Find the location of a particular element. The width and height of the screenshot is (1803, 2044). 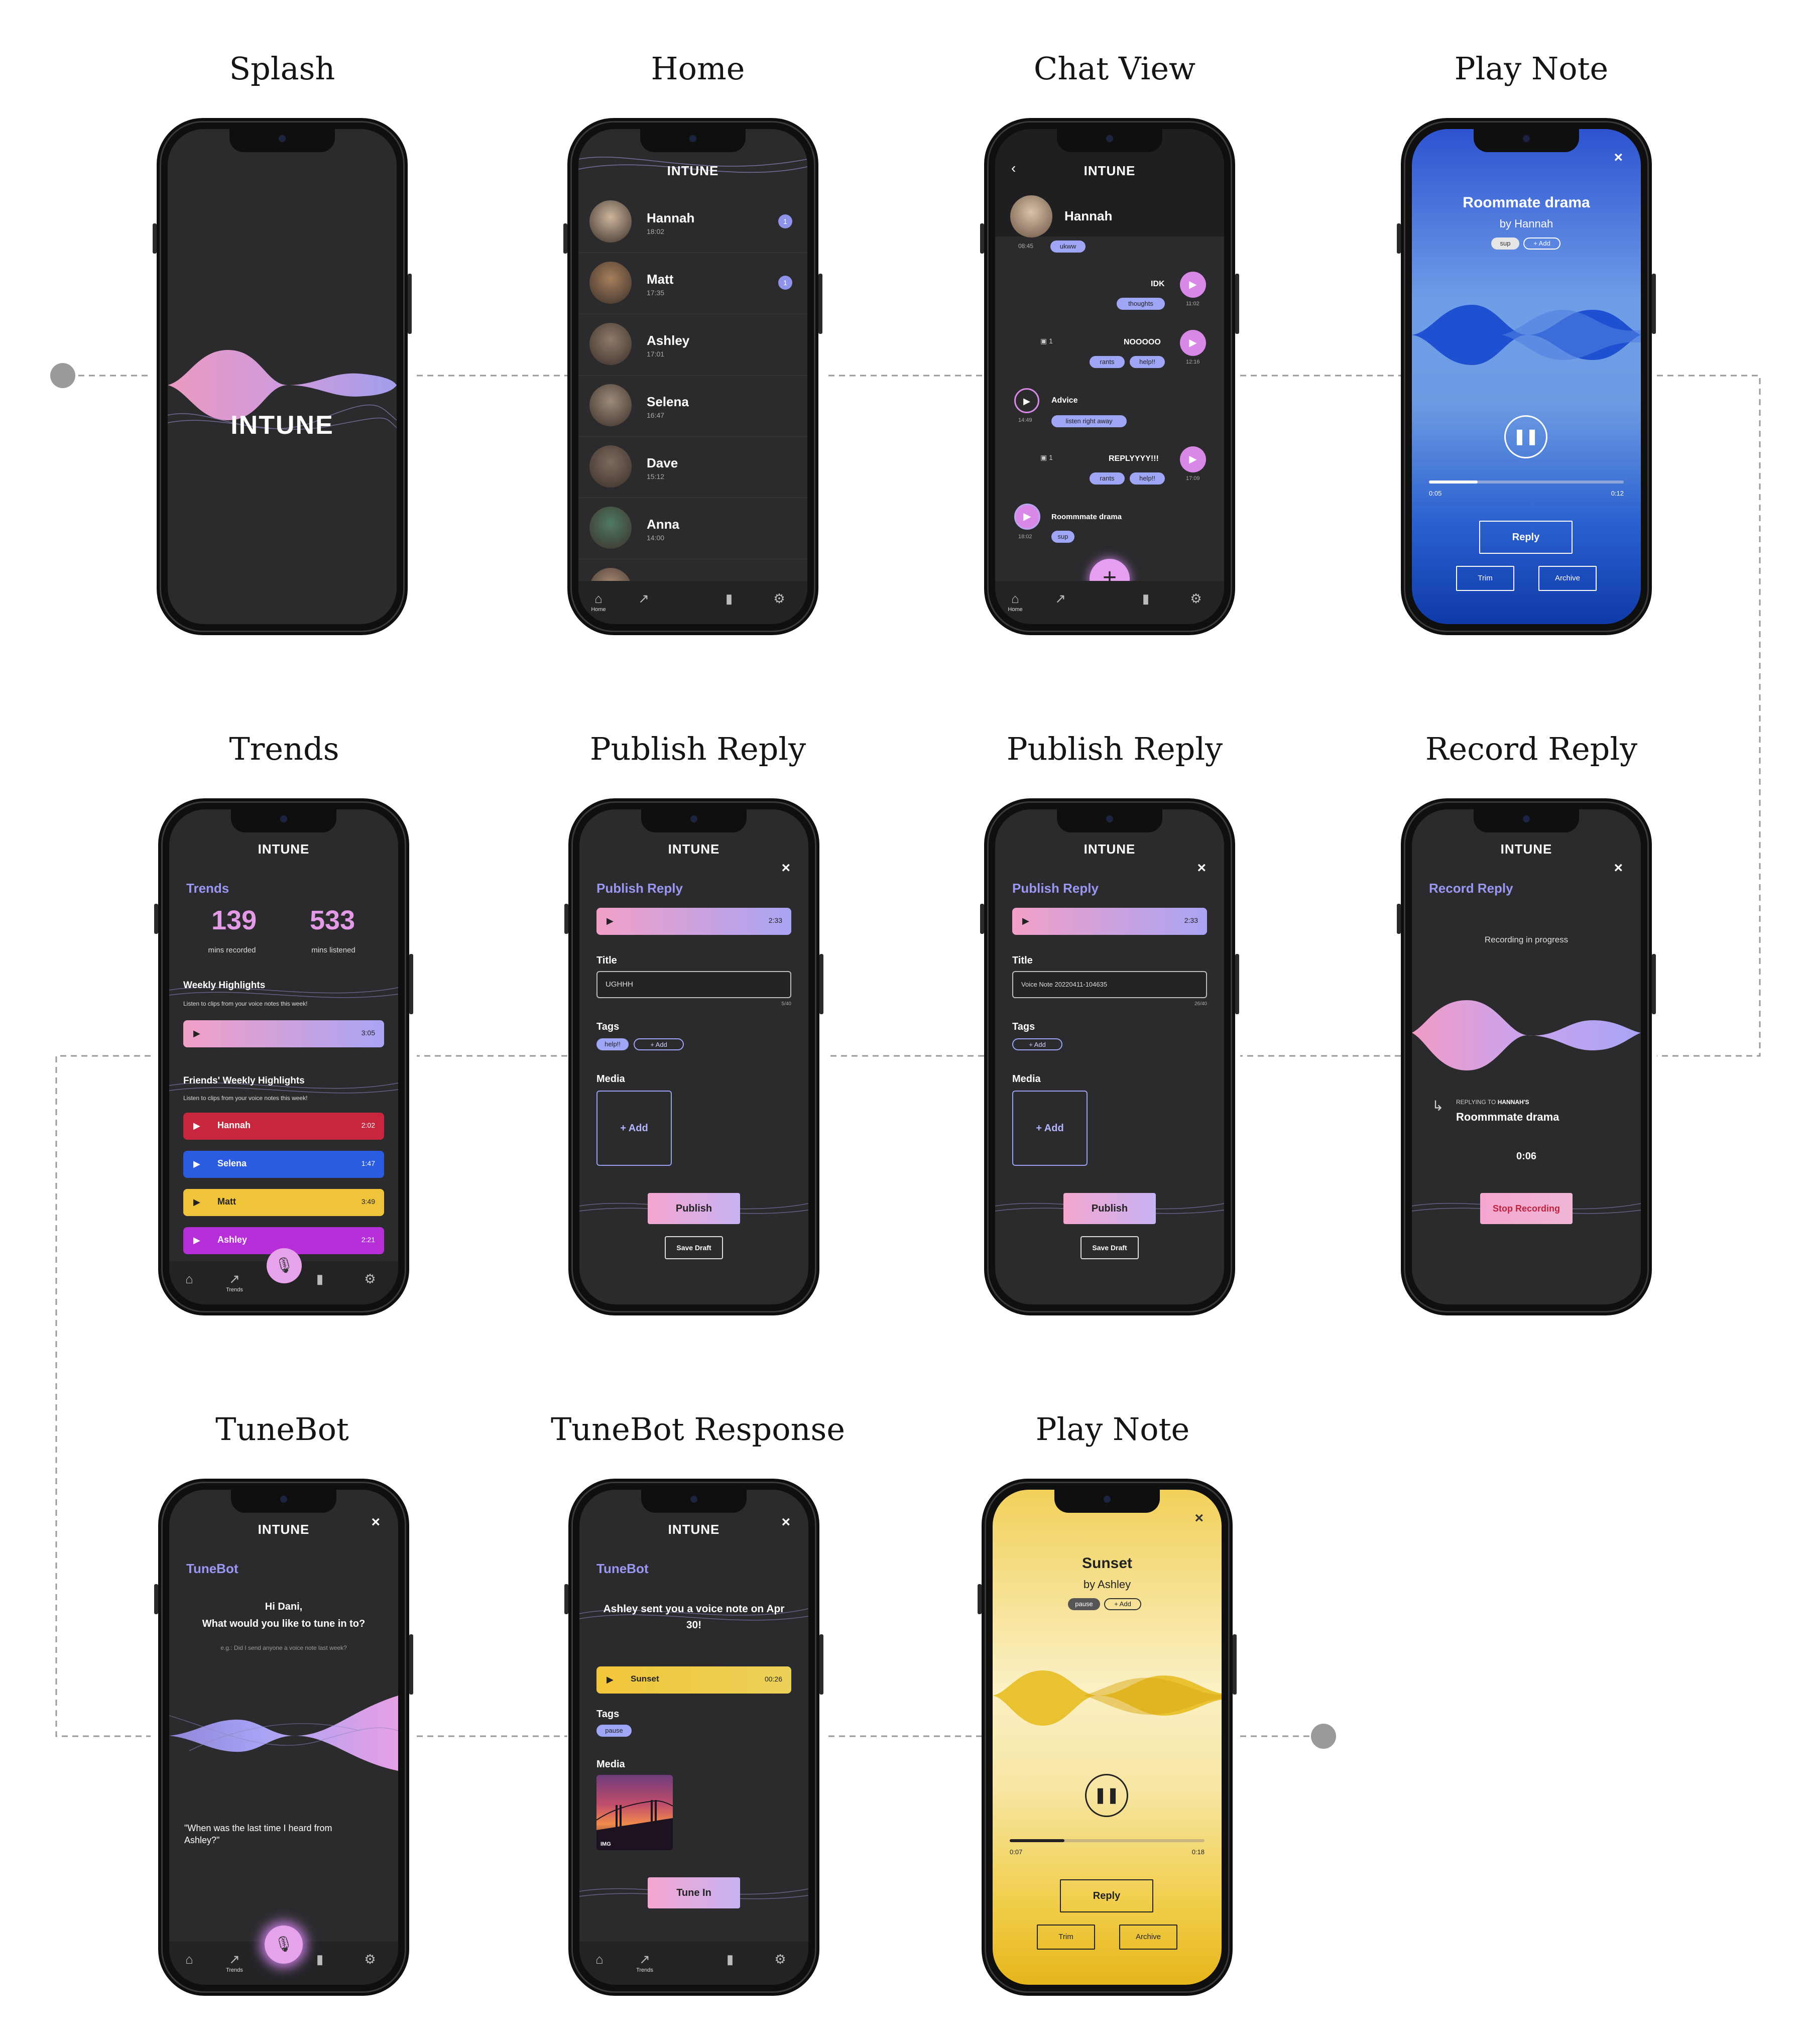

stop-recording-button: Stop Recording is located at coordinates (1527, 1208).